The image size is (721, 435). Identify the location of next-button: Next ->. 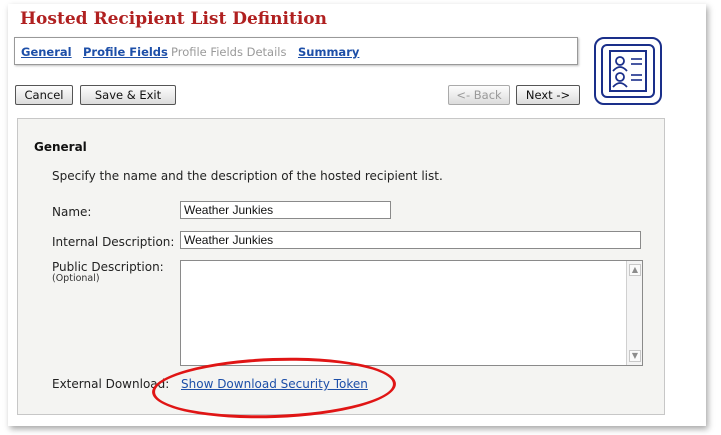
(548, 95).